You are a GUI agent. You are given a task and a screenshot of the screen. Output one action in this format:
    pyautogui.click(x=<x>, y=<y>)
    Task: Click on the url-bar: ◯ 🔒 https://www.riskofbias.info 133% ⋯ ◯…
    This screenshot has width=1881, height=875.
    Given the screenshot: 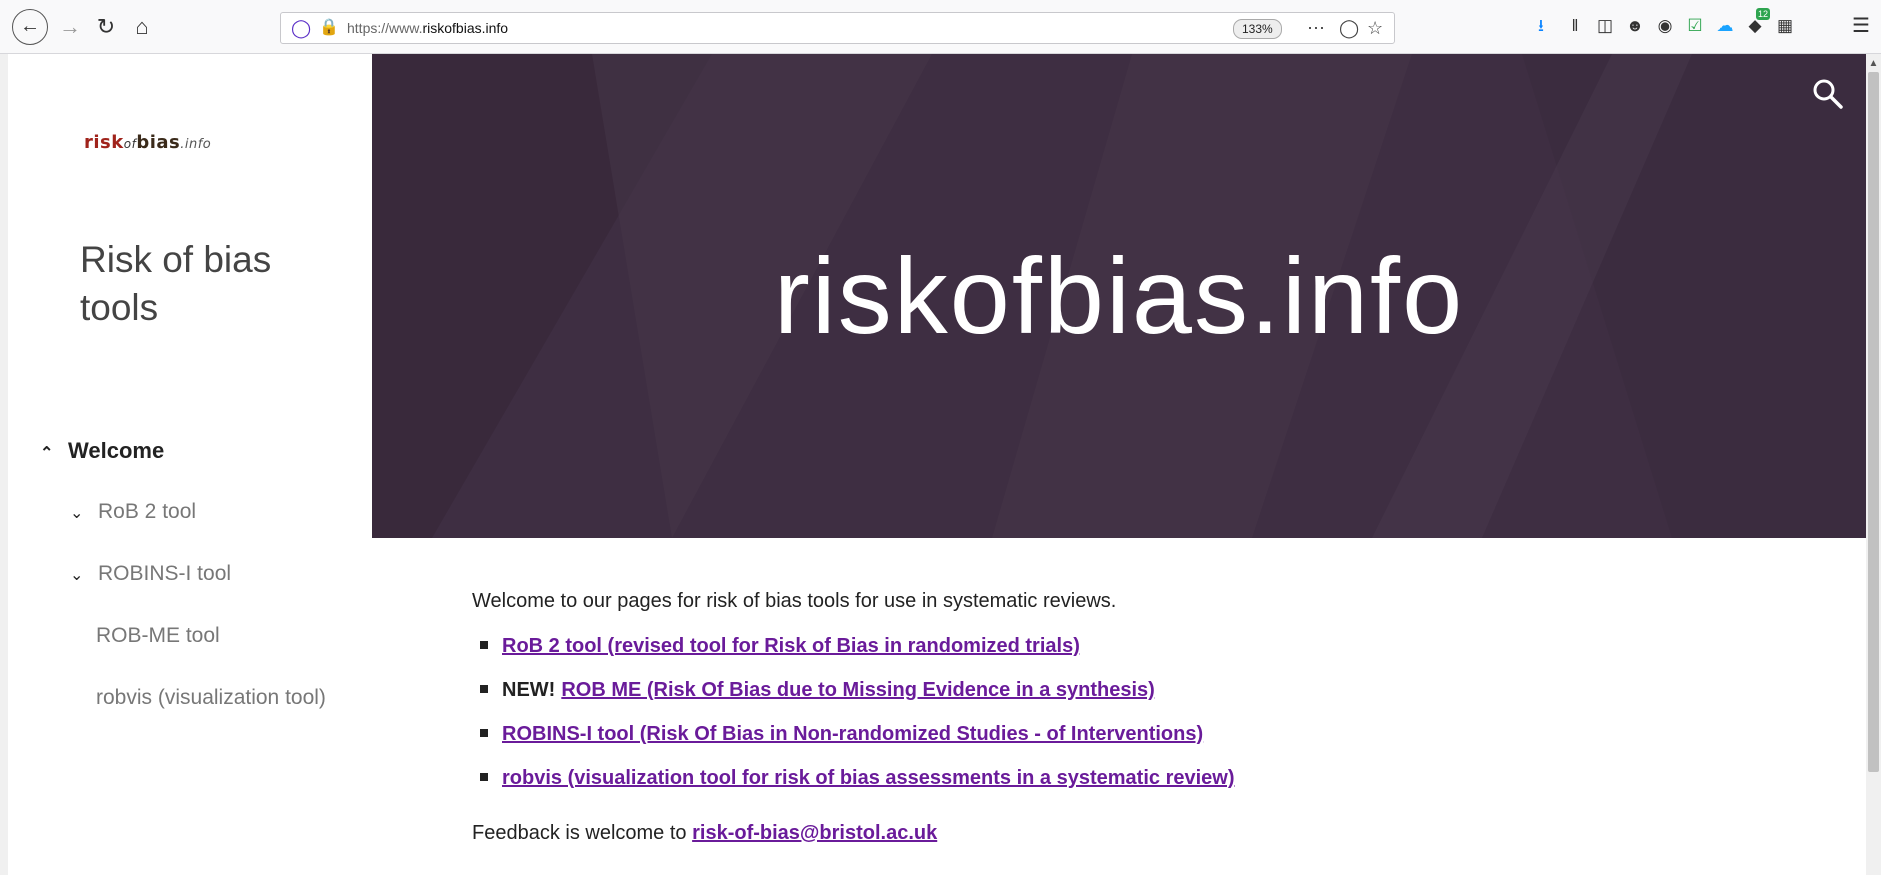 What is the action you would take?
    pyautogui.click(x=837, y=28)
    